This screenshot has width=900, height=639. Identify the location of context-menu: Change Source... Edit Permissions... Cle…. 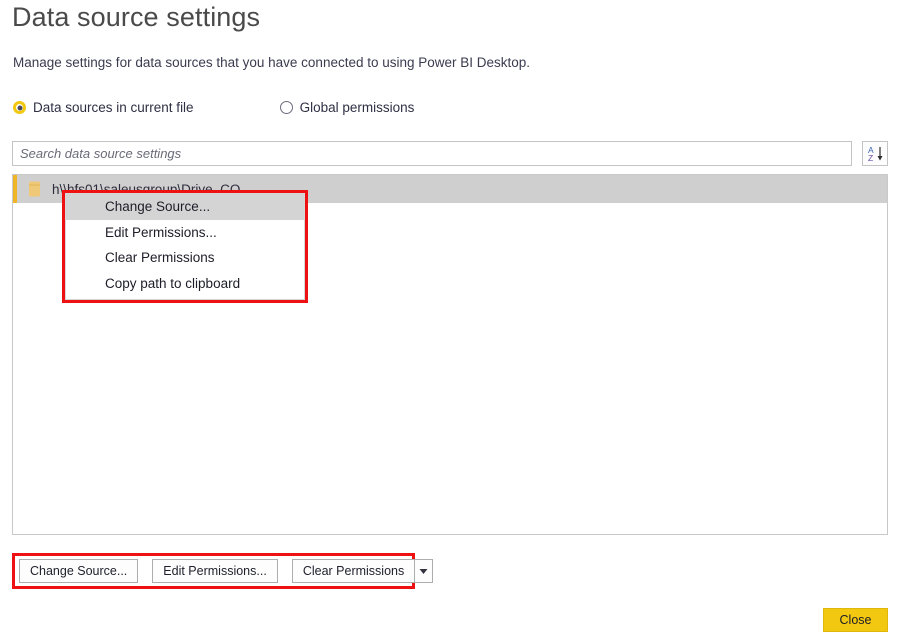
(185, 246).